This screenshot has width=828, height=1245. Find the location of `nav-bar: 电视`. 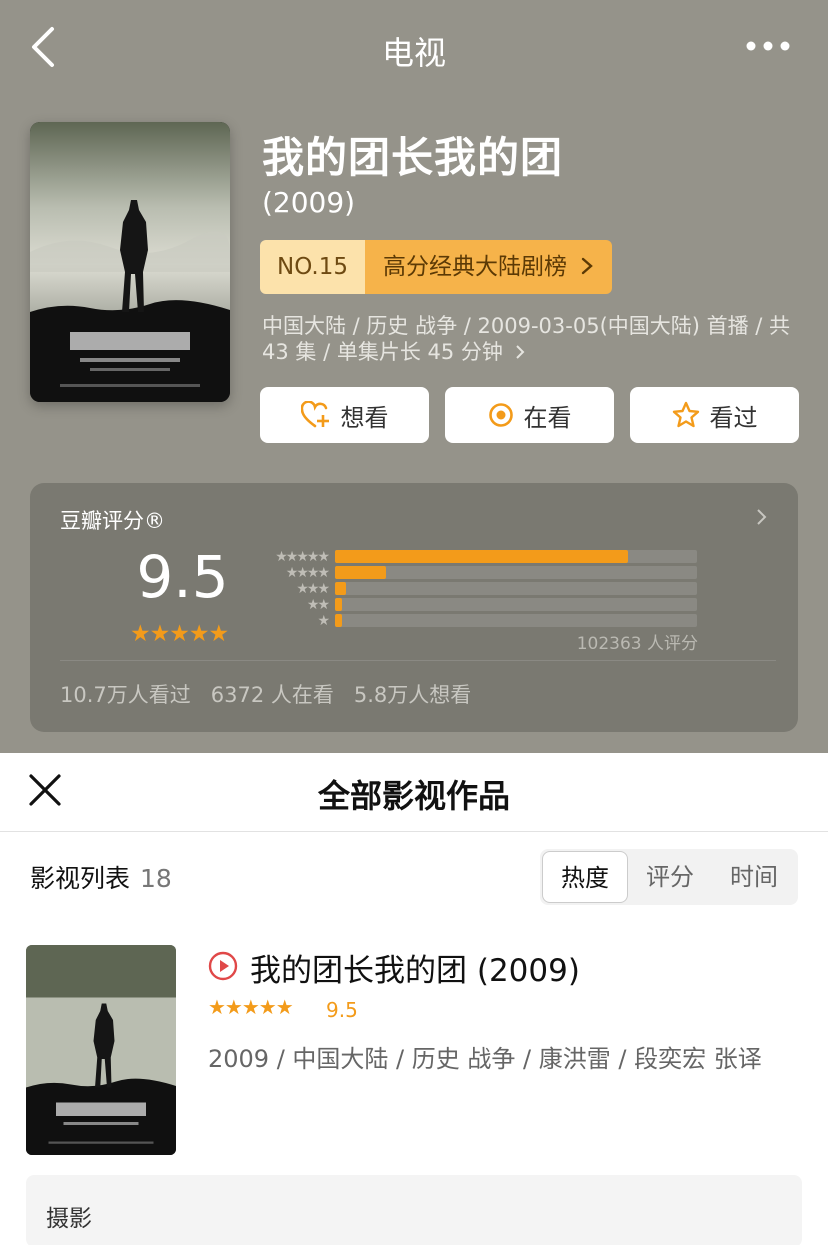

nav-bar: 电视 is located at coordinates (414, 47).